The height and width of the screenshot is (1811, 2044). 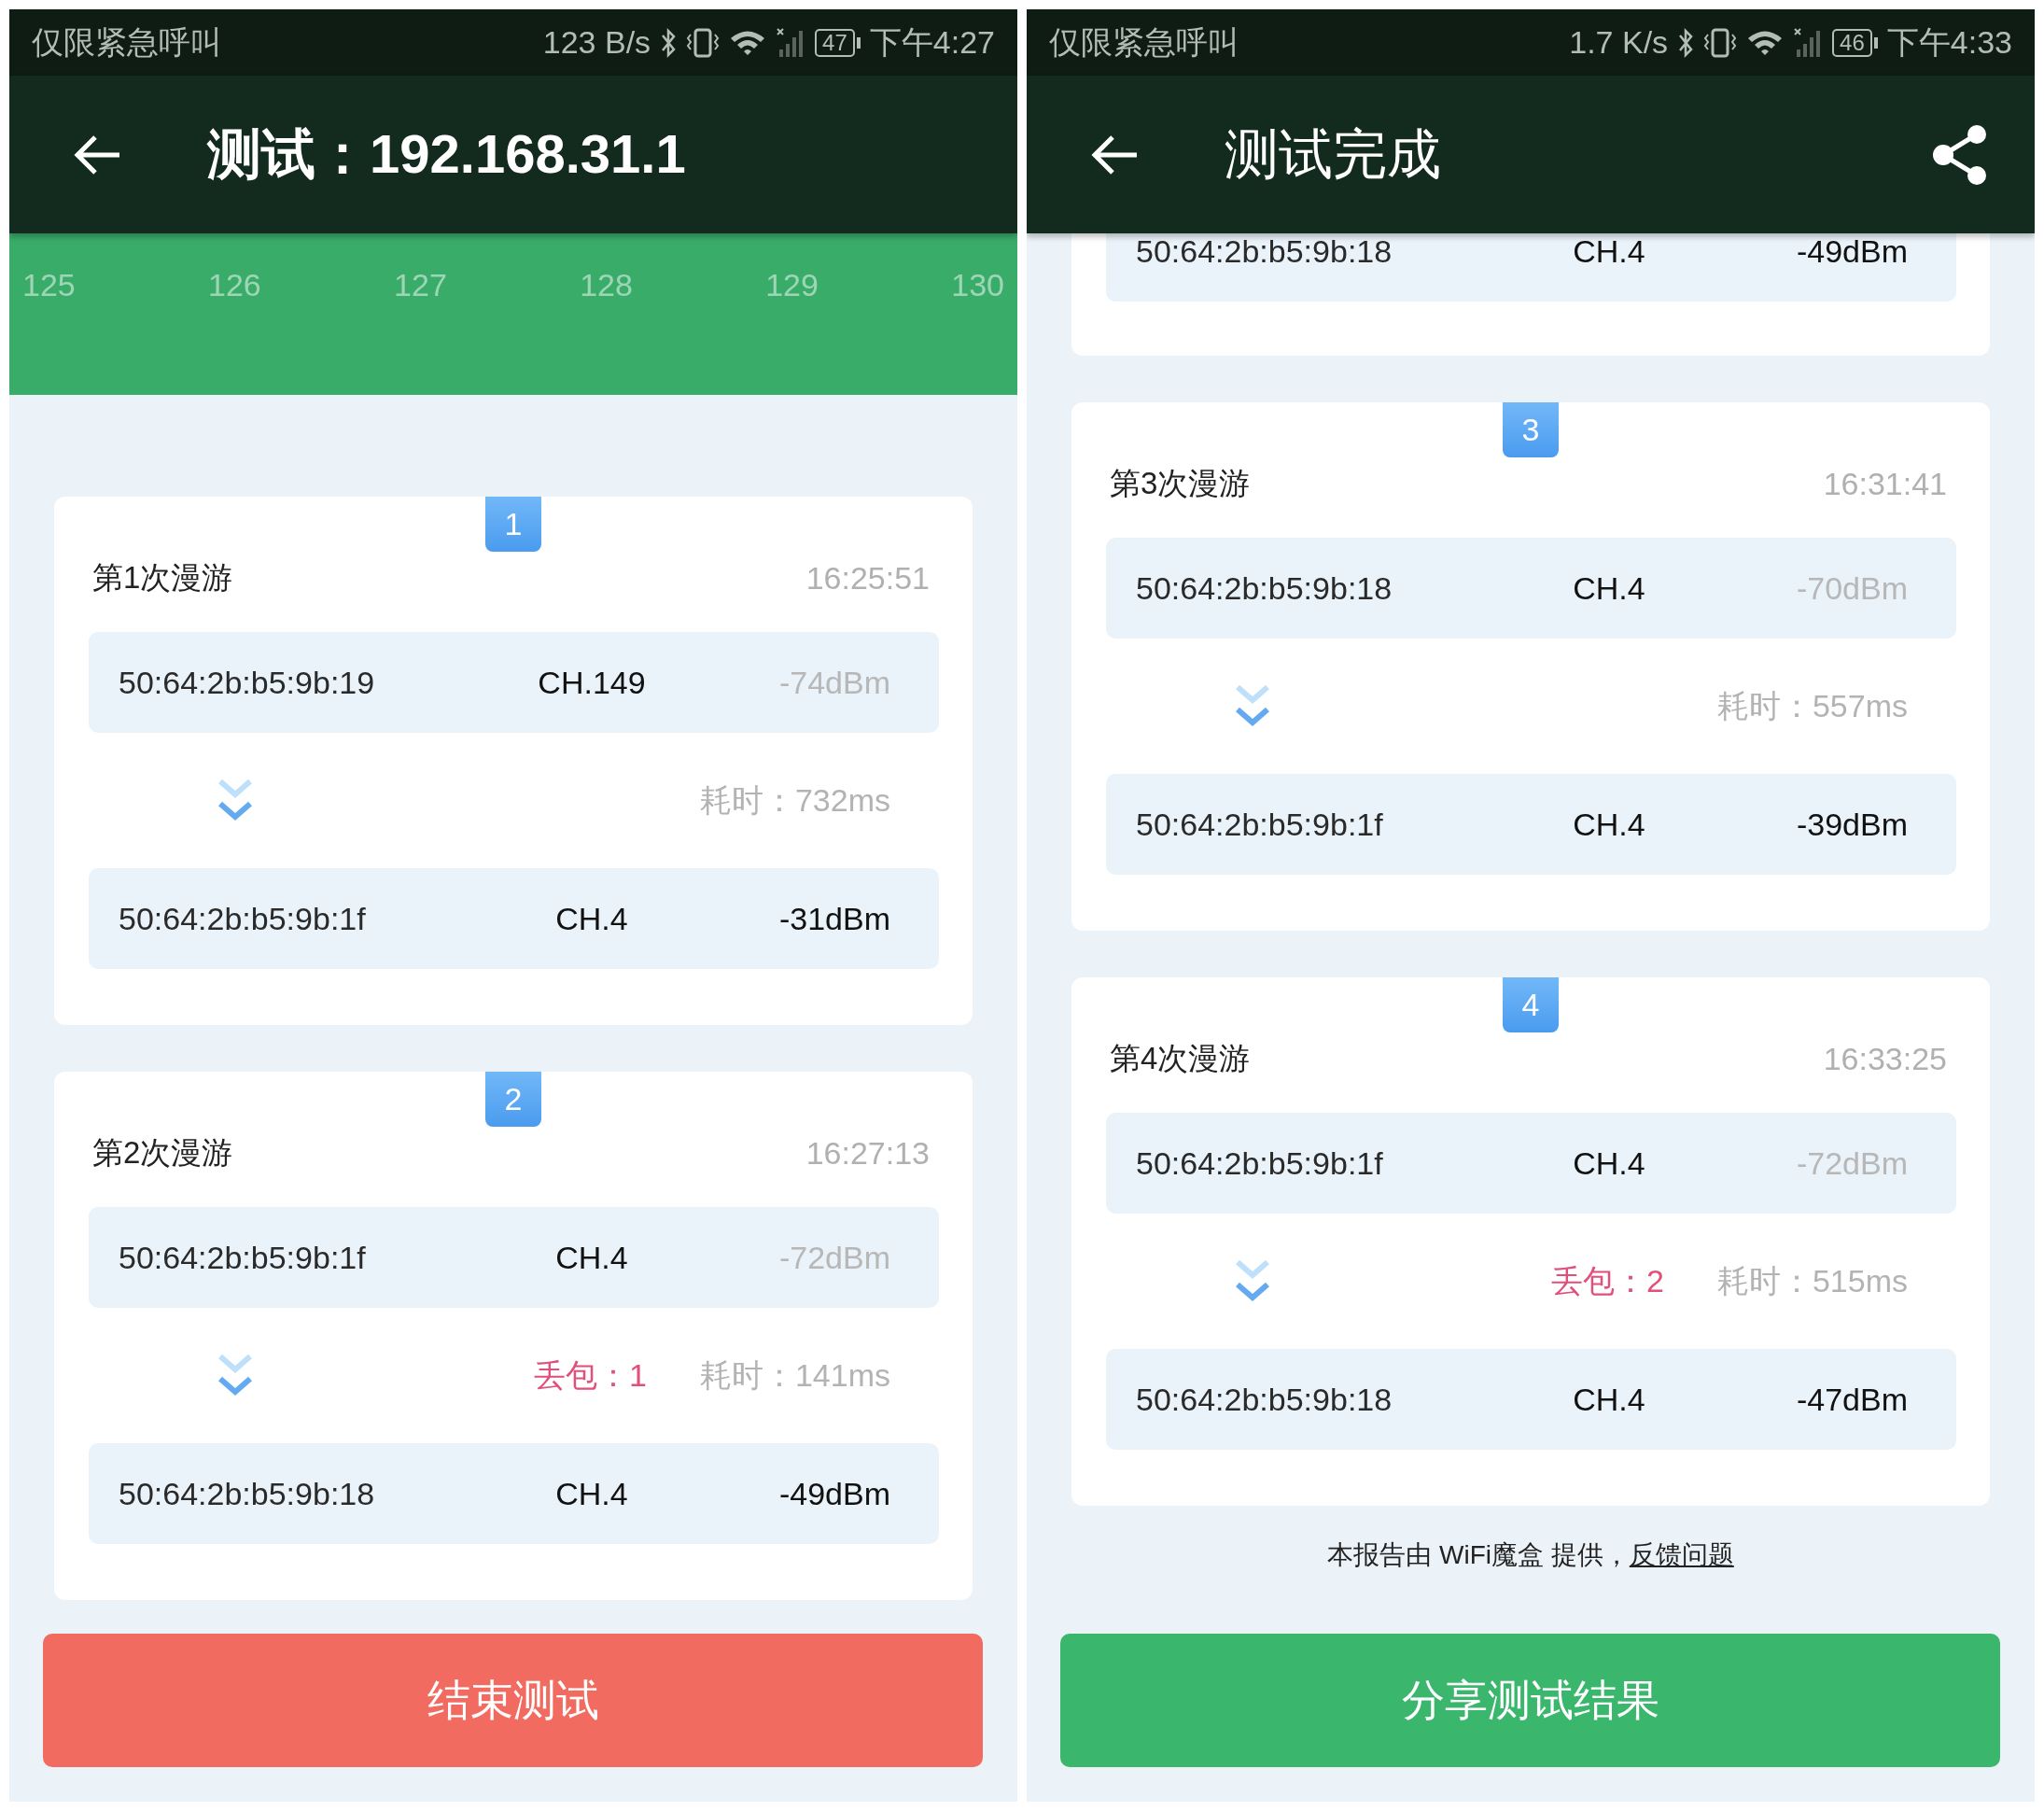 I want to click on stop-test-button: 结束测试, so click(x=513, y=1700).